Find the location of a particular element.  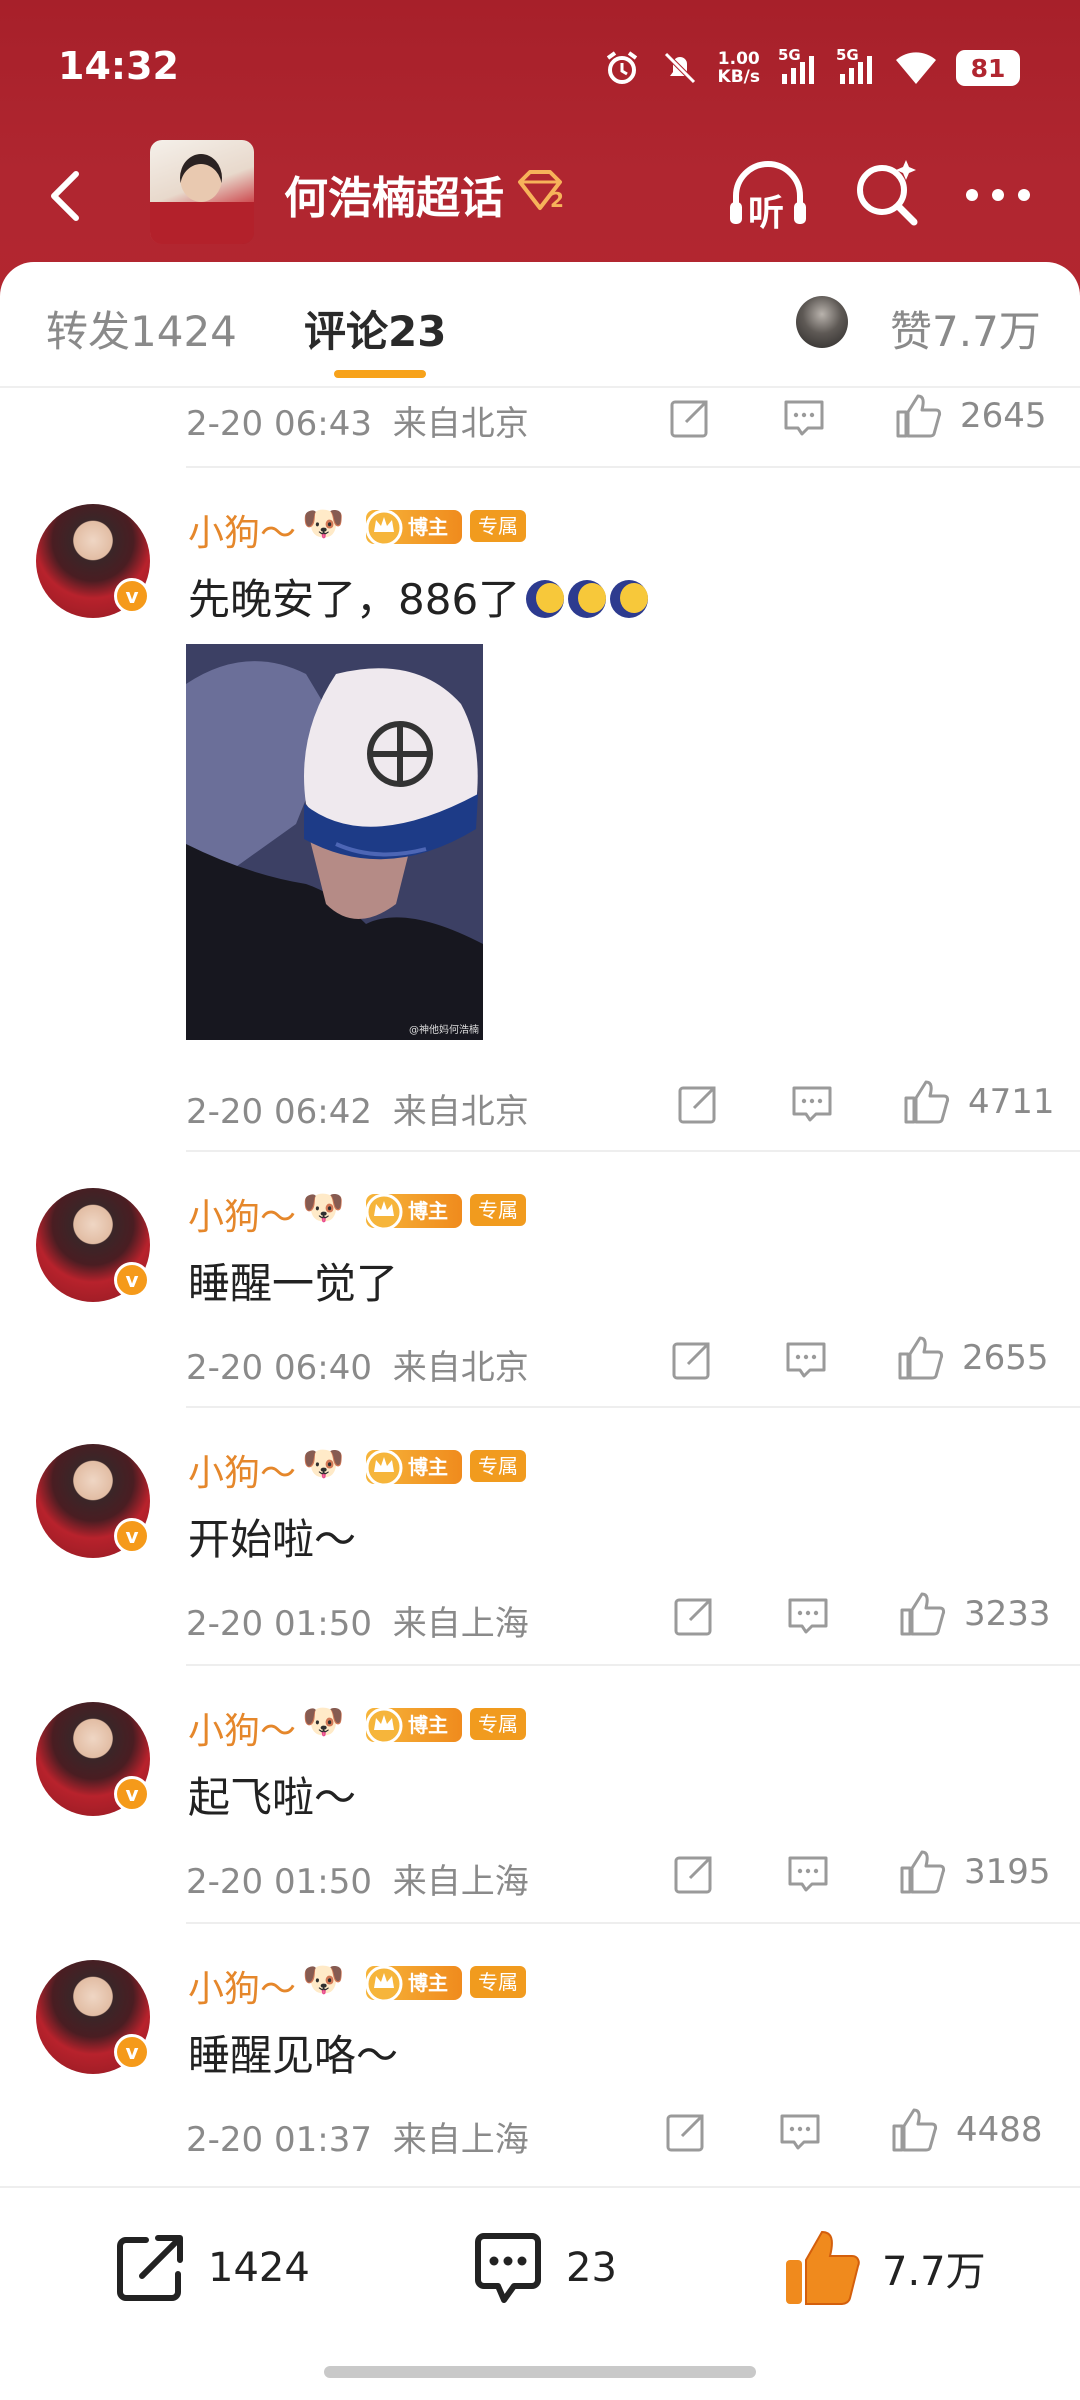

comment-time: 2-20 06:40 is located at coordinates (279, 1368).